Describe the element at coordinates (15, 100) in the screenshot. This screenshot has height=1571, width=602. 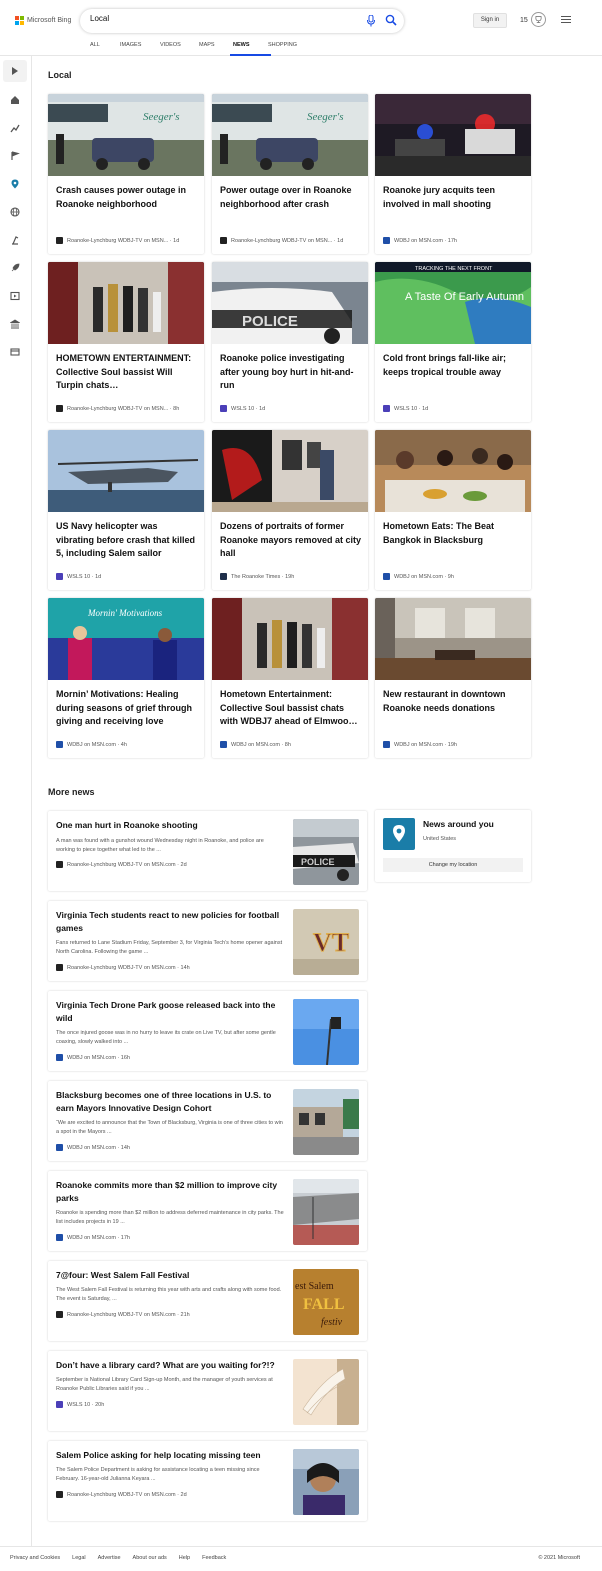
I see `home-icon` at that location.